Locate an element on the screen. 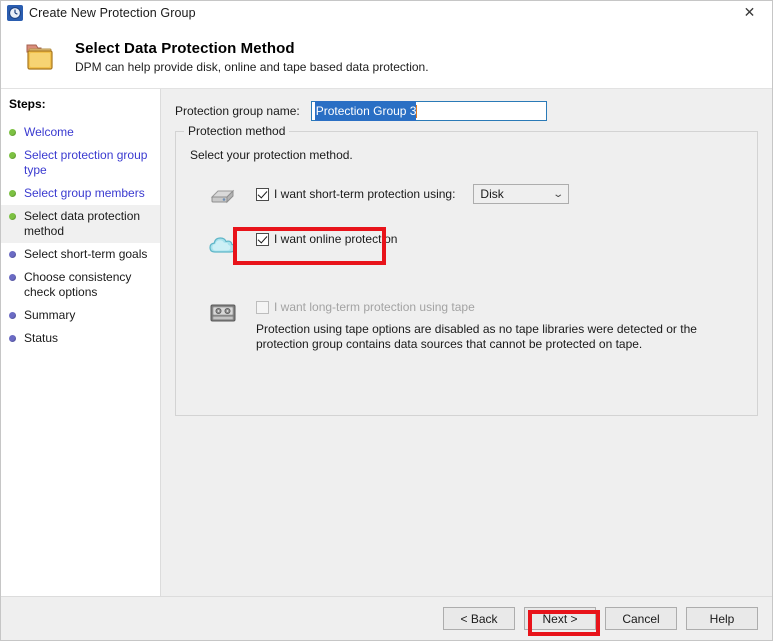 This screenshot has height=641, width=773. chevron-down-icon: ⌄ is located at coordinates (558, 194).